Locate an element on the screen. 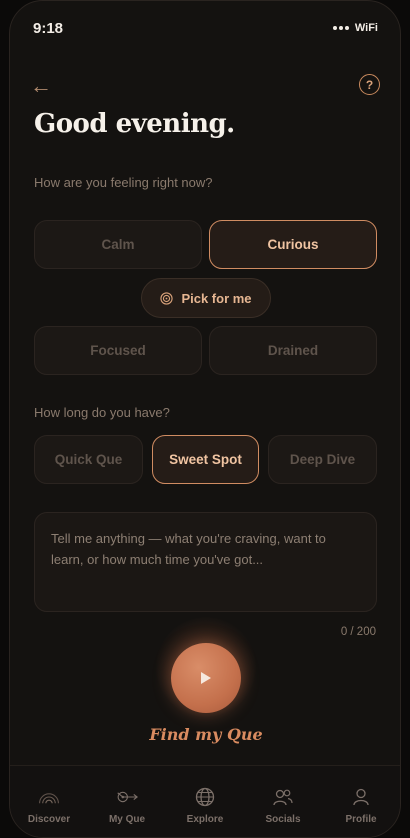 This screenshot has width=410, height=838. find-my-que-play-button is located at coordinates (206, 678).